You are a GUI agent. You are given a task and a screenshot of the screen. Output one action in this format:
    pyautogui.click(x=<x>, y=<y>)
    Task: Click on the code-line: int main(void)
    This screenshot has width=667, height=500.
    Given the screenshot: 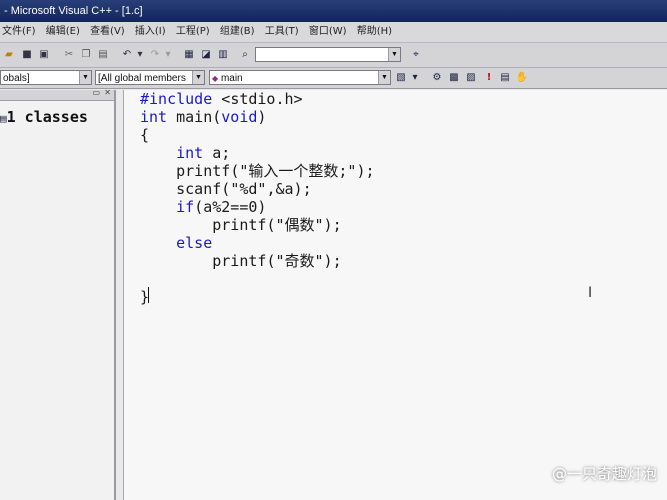 What is the action you would take?
    pyautogui.click(x=203, y=117)
    